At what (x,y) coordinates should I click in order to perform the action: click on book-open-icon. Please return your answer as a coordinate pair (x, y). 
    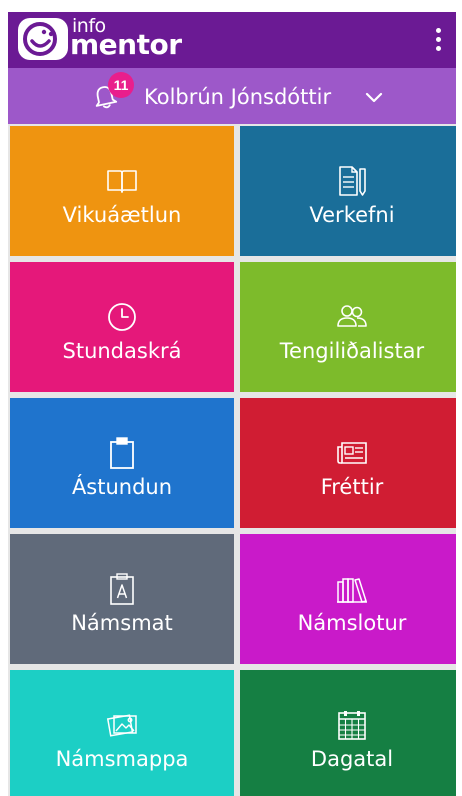
    Looking at the image, I should click on (122, 181).